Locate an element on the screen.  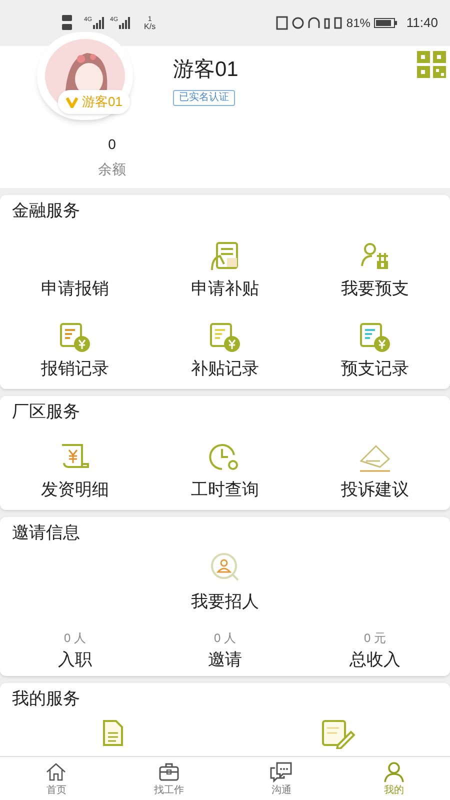
speed-unit: K/s is located at coordinates (150, 26).